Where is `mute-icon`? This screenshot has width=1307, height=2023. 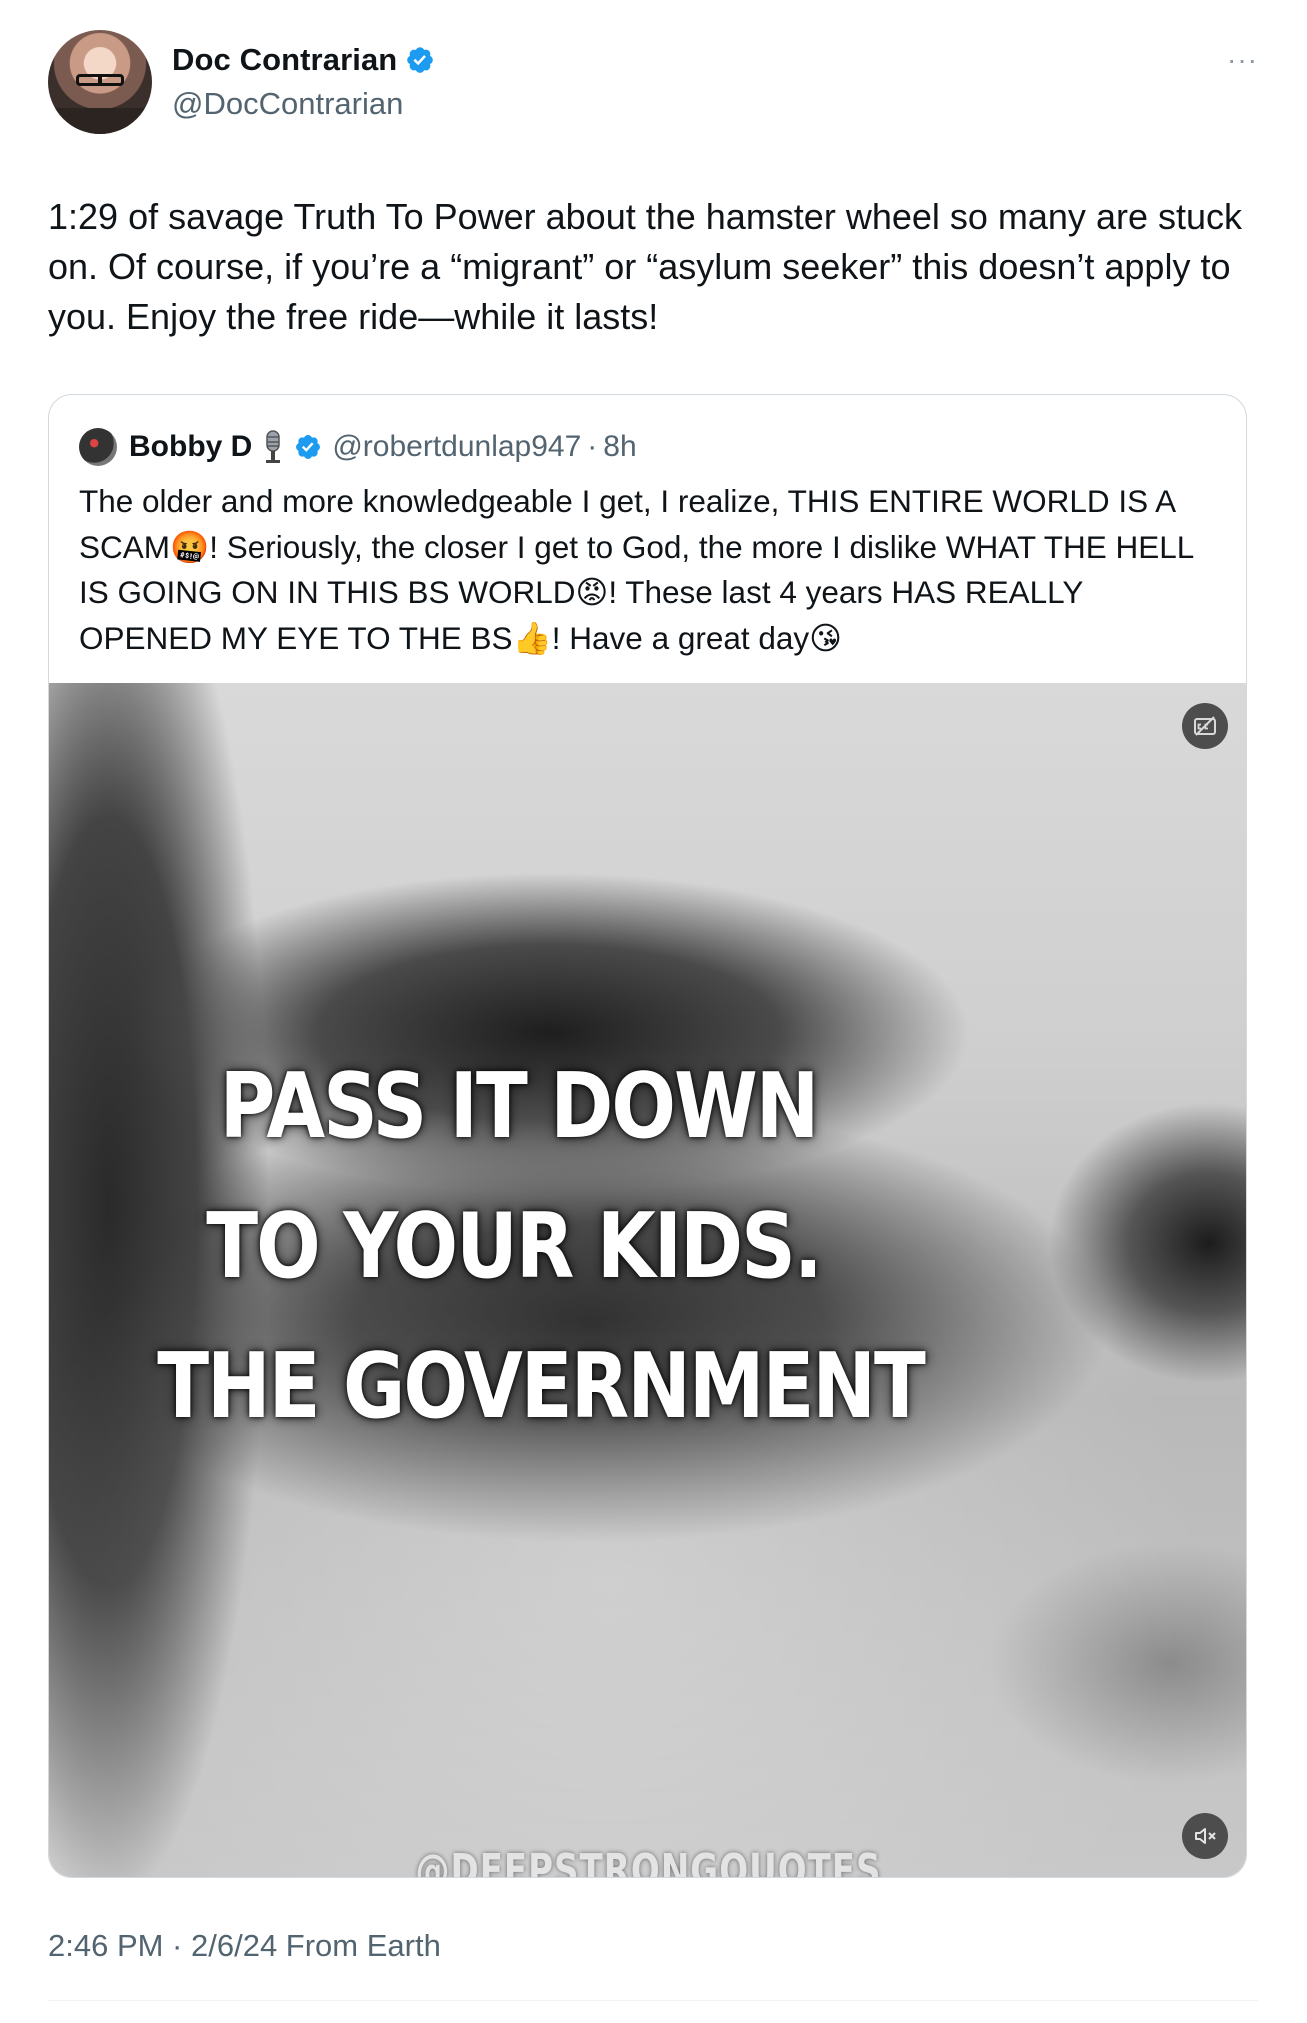 mute-icon is located at coordinates (1205, 1836).